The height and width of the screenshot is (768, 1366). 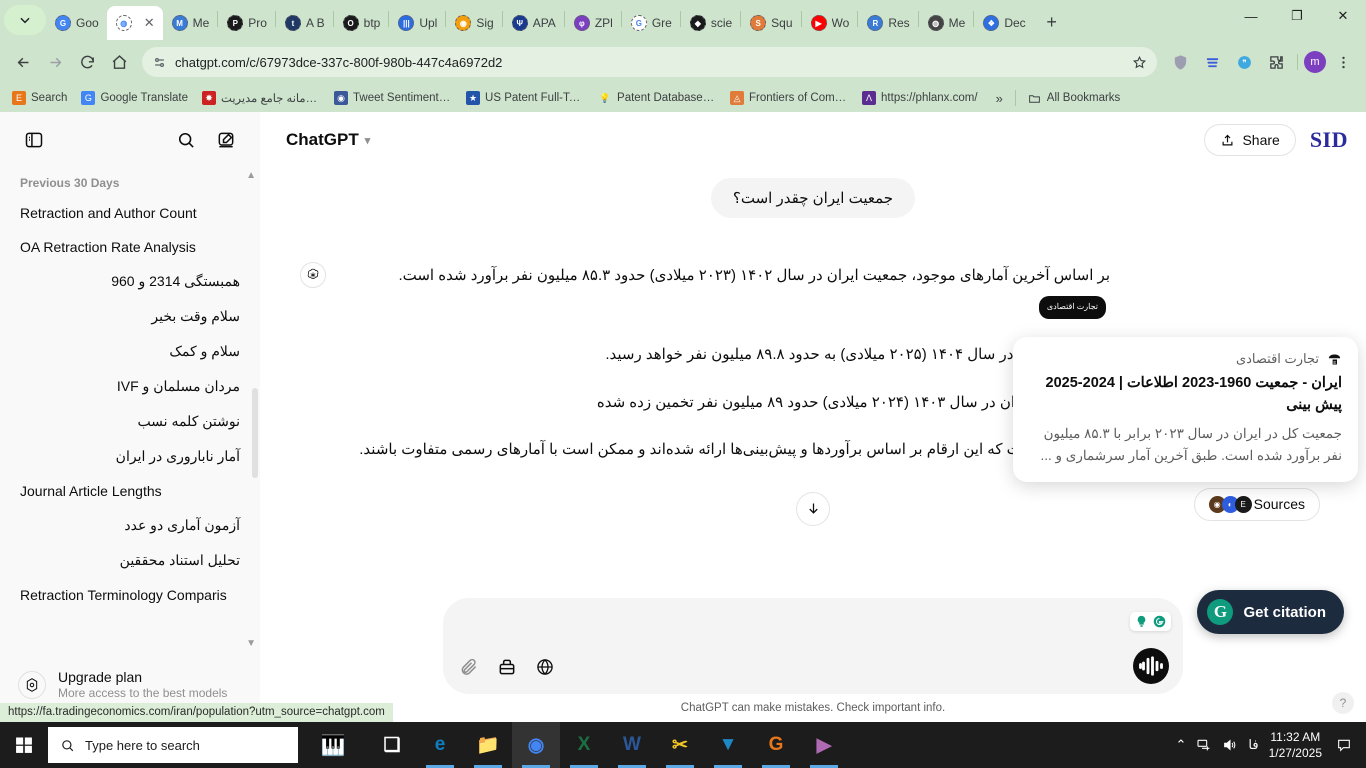 I want to click on taskbar-word-icon: W, so click(x=632, y=745).